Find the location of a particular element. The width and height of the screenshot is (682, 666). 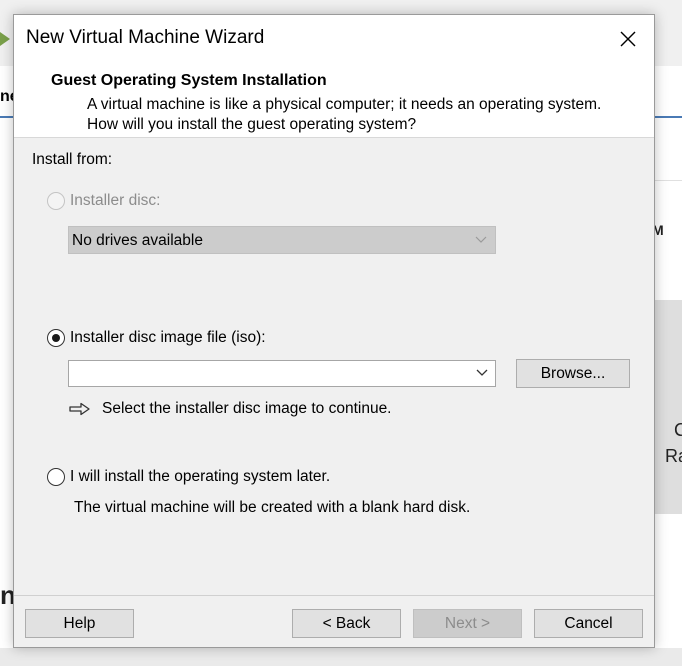

background-text-ra: Ra is located at coordinates (673, 456).